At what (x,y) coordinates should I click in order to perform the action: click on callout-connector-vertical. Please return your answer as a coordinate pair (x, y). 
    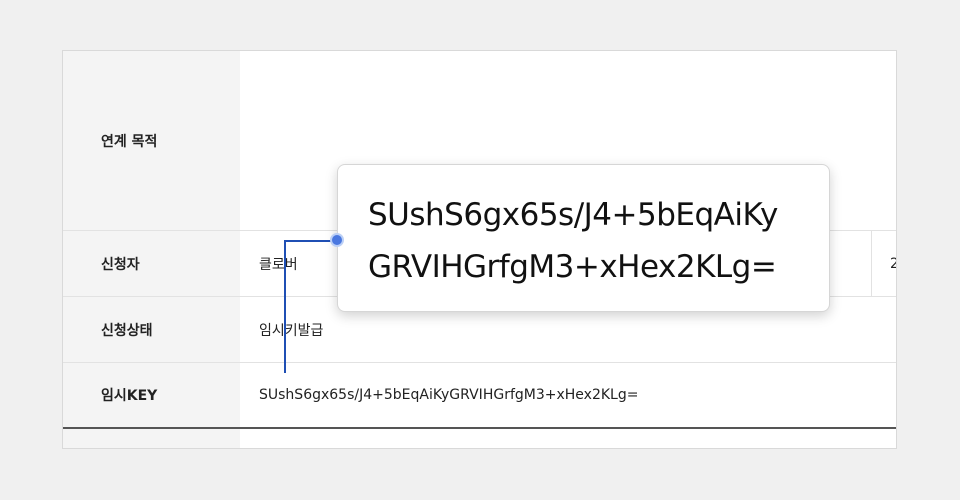
    Looking at the image, I should click on (285, 306).